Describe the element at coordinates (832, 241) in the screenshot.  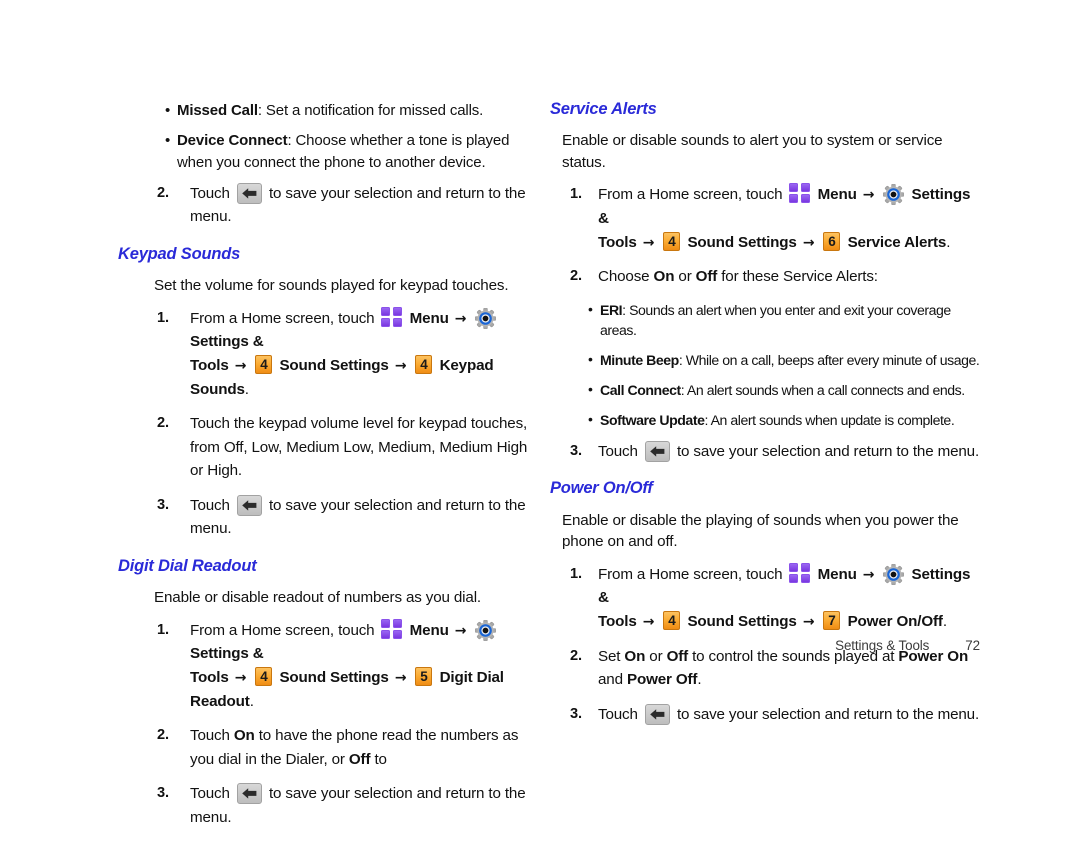
I see `key-badge: 6` at that location.